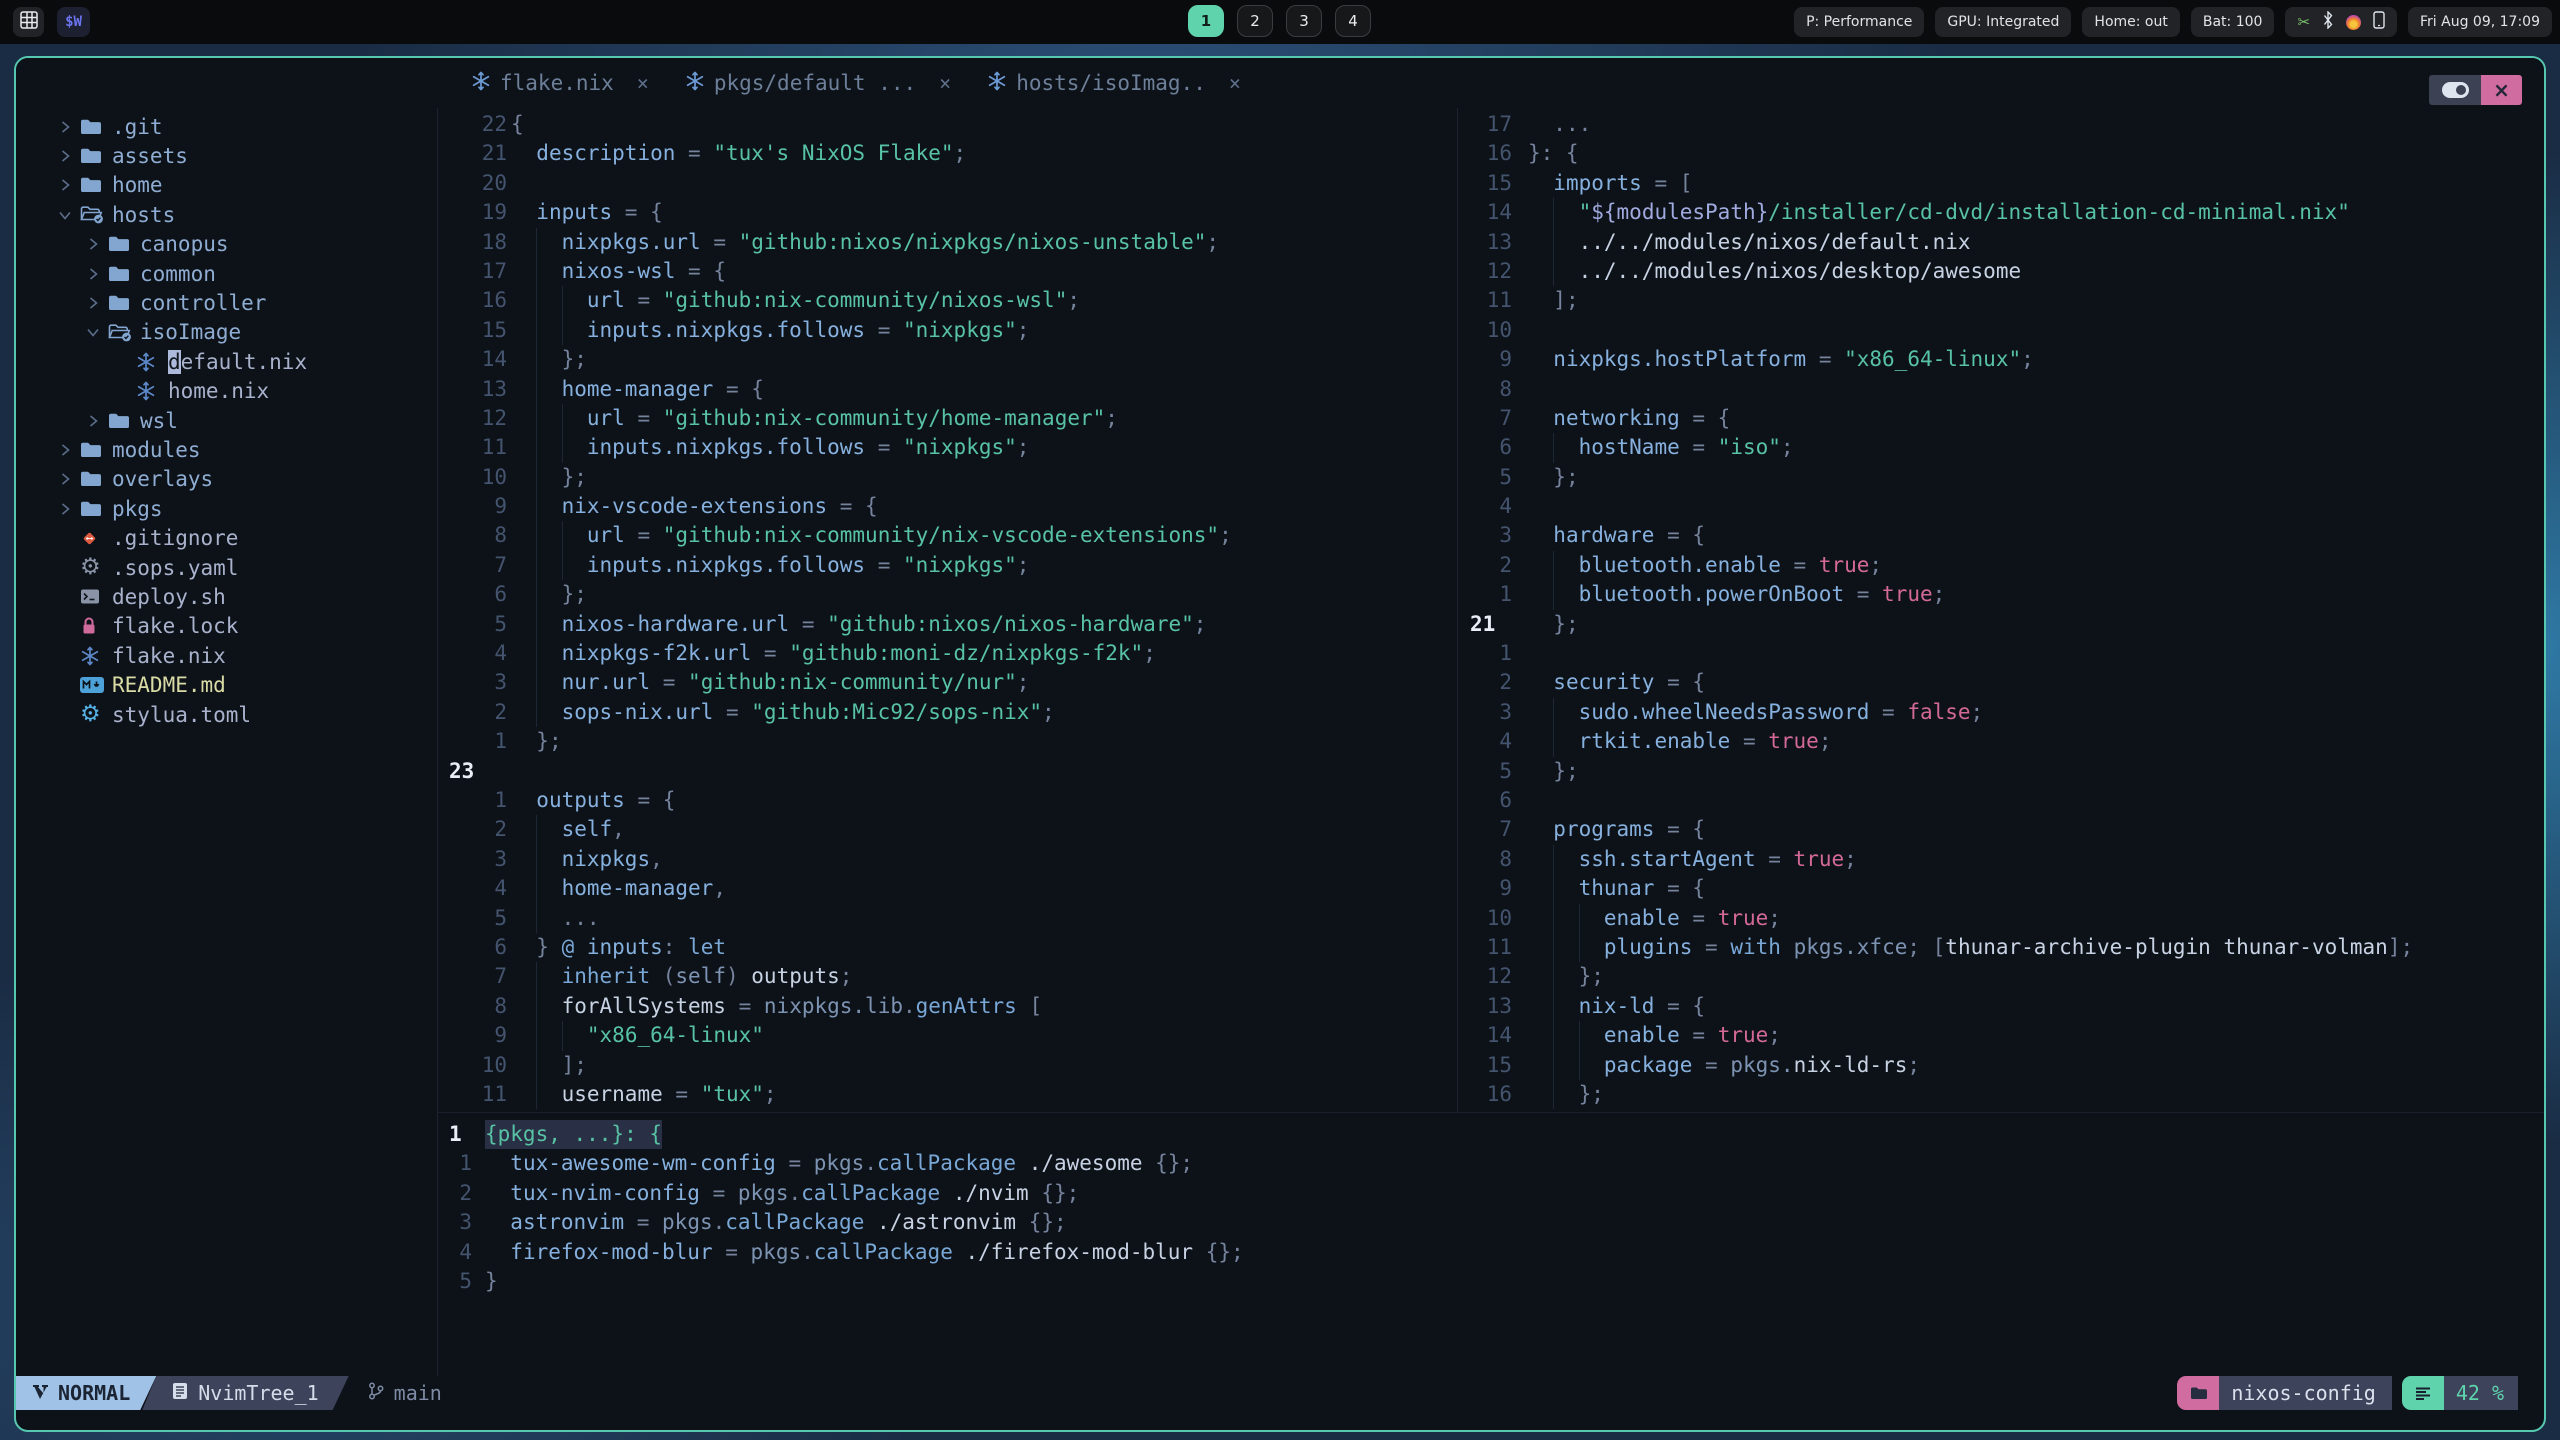  Describe the element at coordinates (1206, 21) in the screenshot. I see `workspace-button-1: 1` at that location.